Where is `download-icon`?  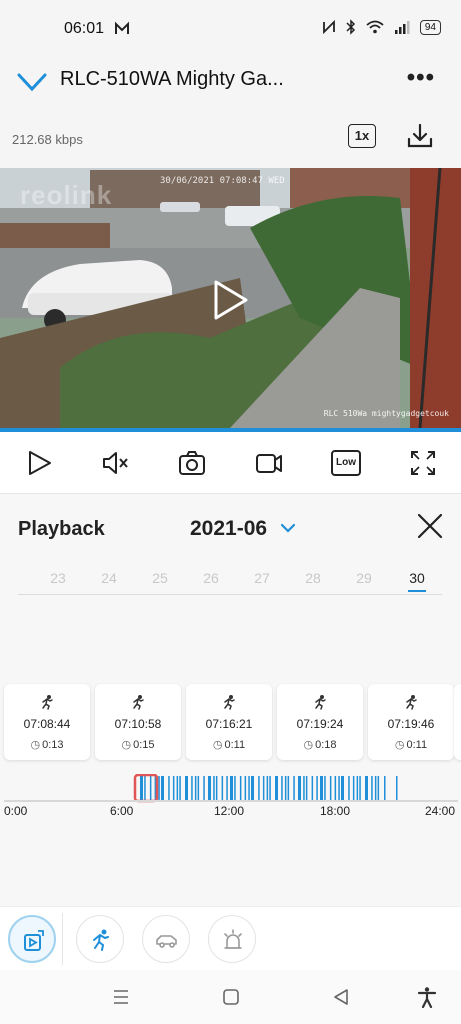
download-icon is located at coordinates (420, 136).